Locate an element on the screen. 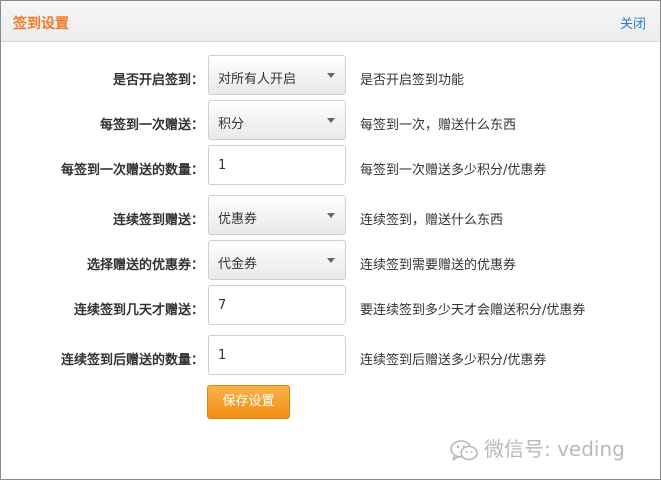  field-label: 是否开启签到： is located at coordinates (158, 80).